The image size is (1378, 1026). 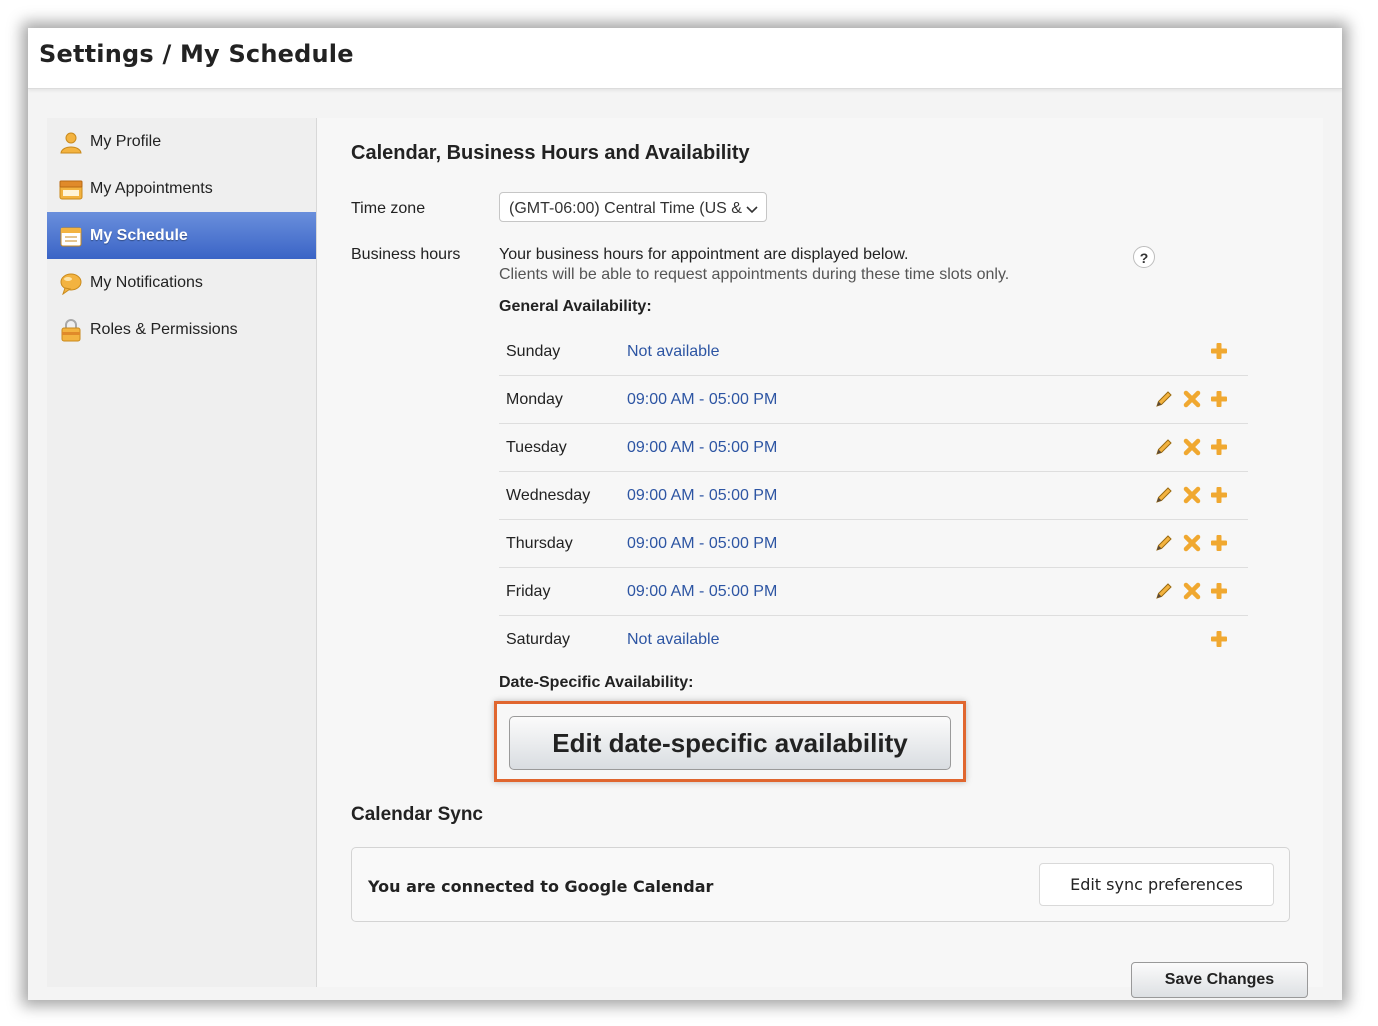 I want to click on timezone-value: (GMT-06:00) Central Time (US &, so click(x=625, y=208).